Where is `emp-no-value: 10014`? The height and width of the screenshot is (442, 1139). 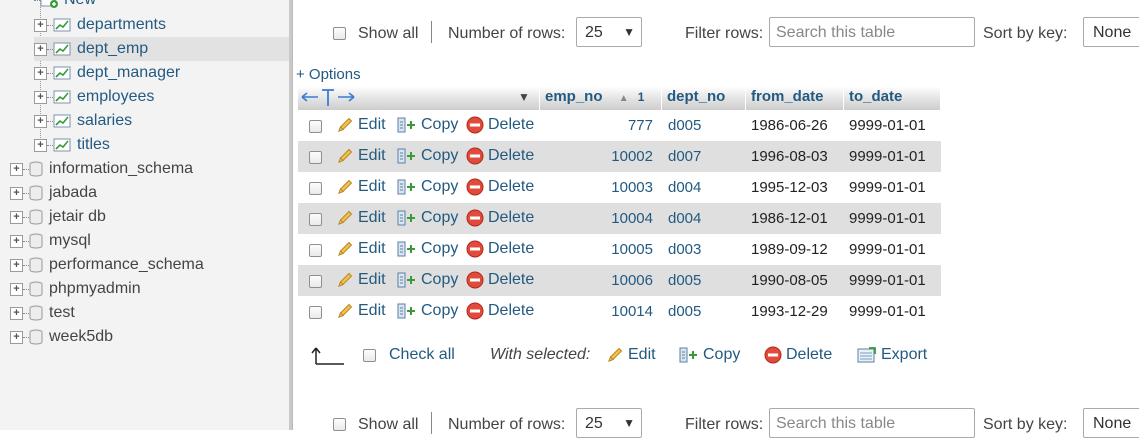
emp-no-value: 10014 is located at coordinates (632, 311).